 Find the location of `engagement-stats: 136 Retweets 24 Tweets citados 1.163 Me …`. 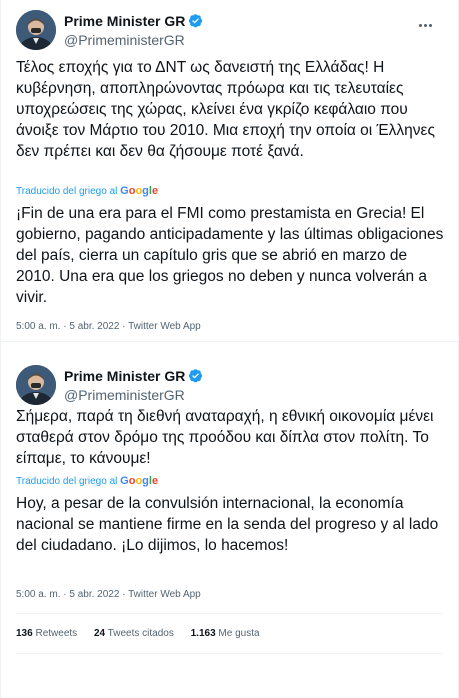

engagement-stats: 136 Retweets 24 Tweets citados 1.163 Me … is located at coordinates (145, 634).